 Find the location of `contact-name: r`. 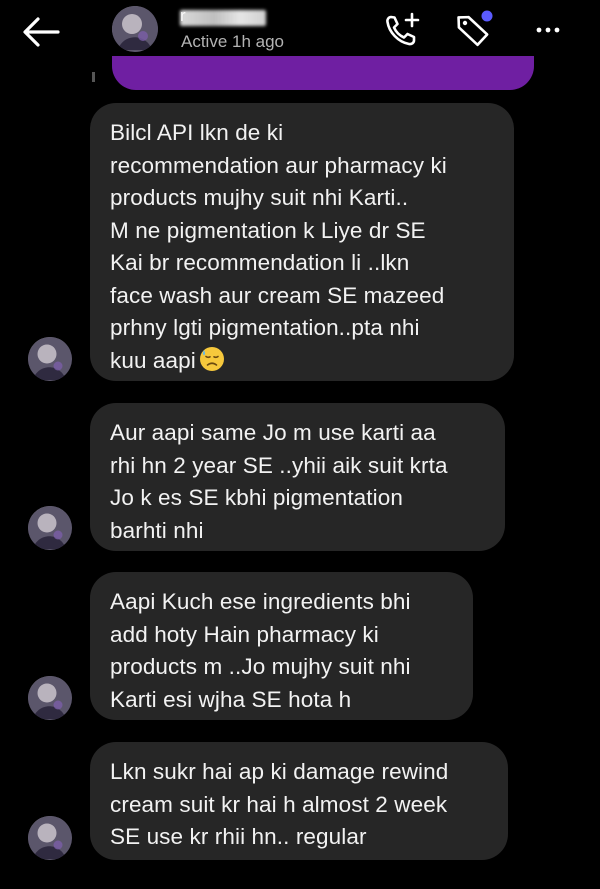

contact-name: r is located at coordinates (240, 17).